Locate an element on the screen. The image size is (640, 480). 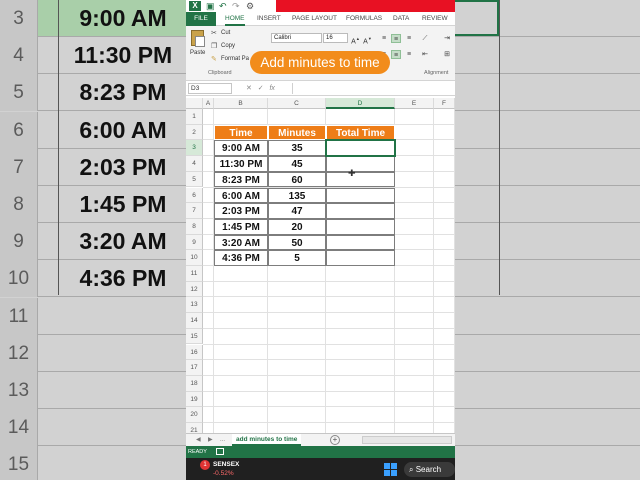
table-header-d: Total Time is located at coordinates (360, 132).